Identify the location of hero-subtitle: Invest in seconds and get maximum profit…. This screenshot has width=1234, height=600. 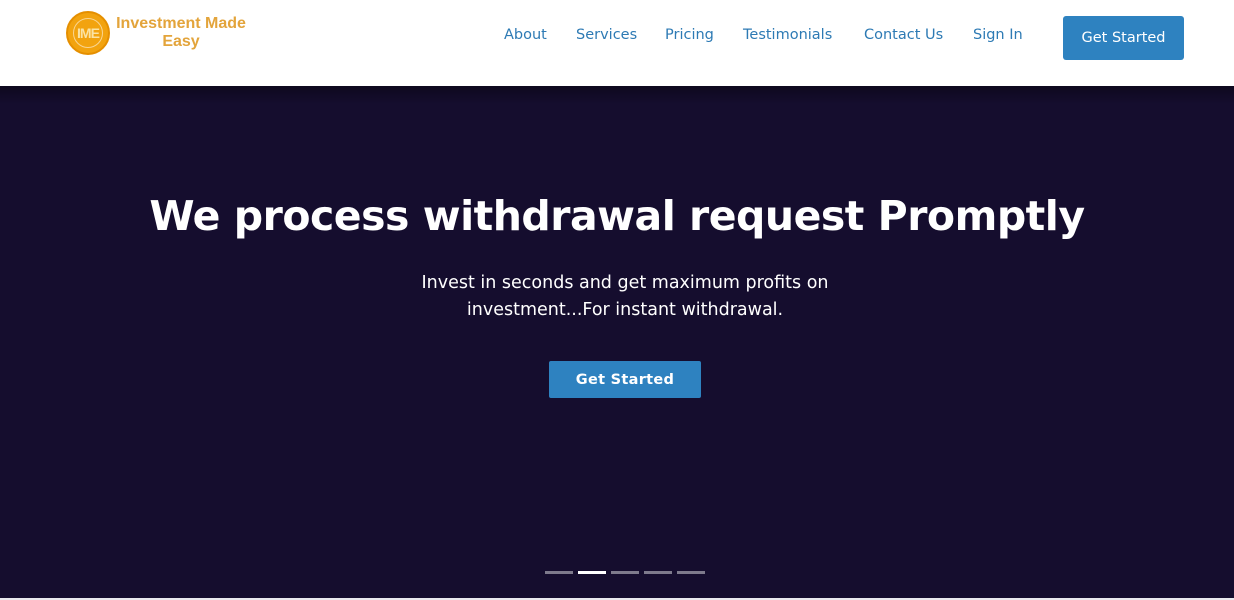
(625, 296).